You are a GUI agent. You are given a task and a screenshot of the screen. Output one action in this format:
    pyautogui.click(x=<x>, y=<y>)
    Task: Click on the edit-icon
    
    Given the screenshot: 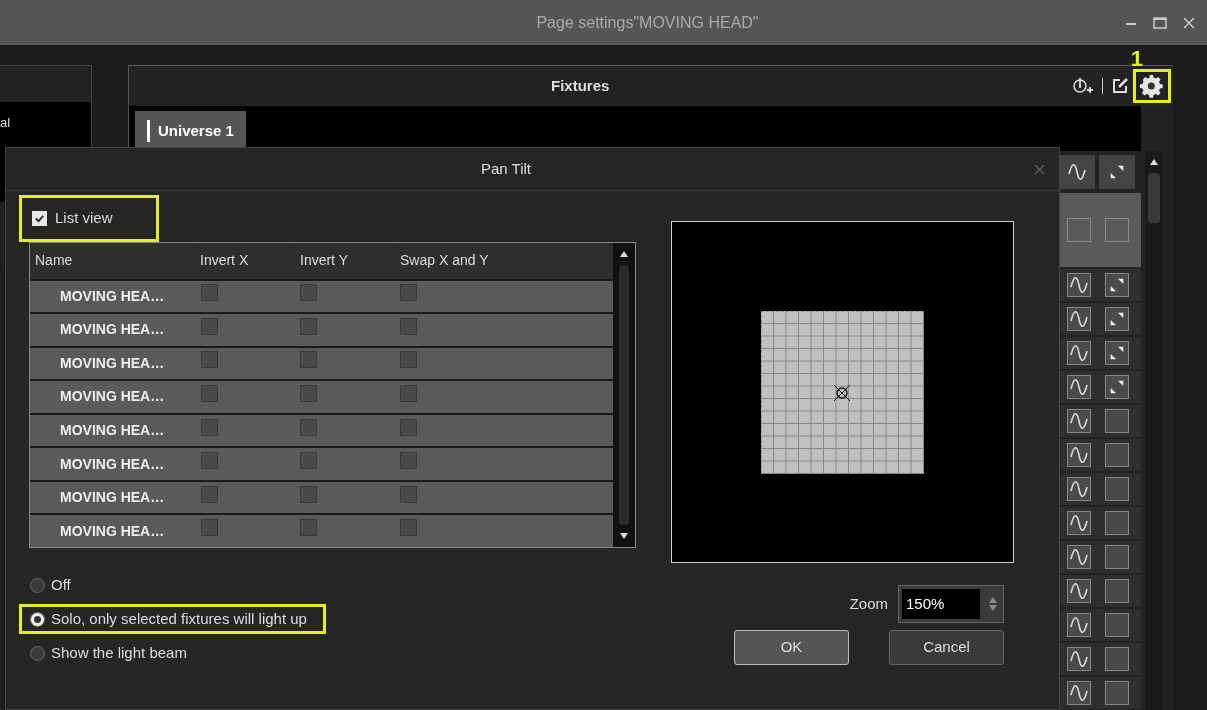 What is the action you would take?
    pyautogui.click(x=1120, y=86)
    